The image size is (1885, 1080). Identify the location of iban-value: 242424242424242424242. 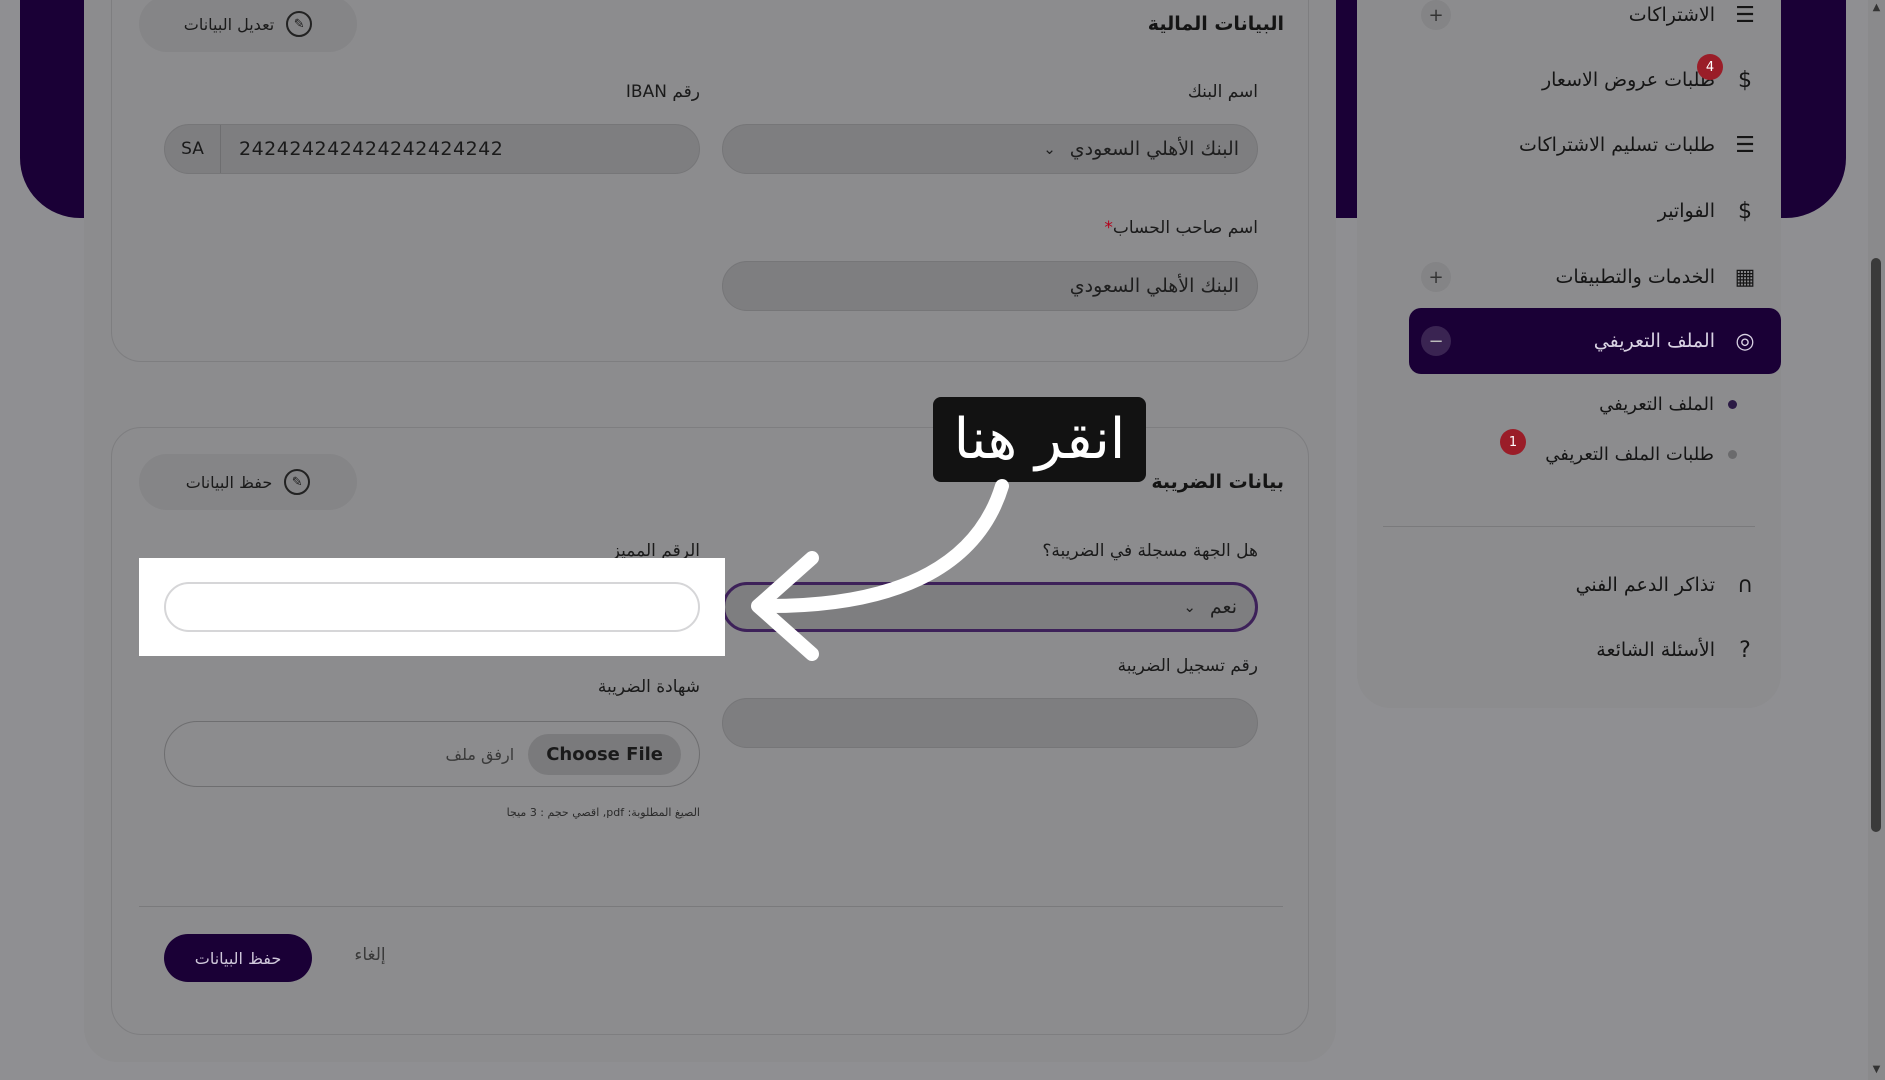
(371, 149).